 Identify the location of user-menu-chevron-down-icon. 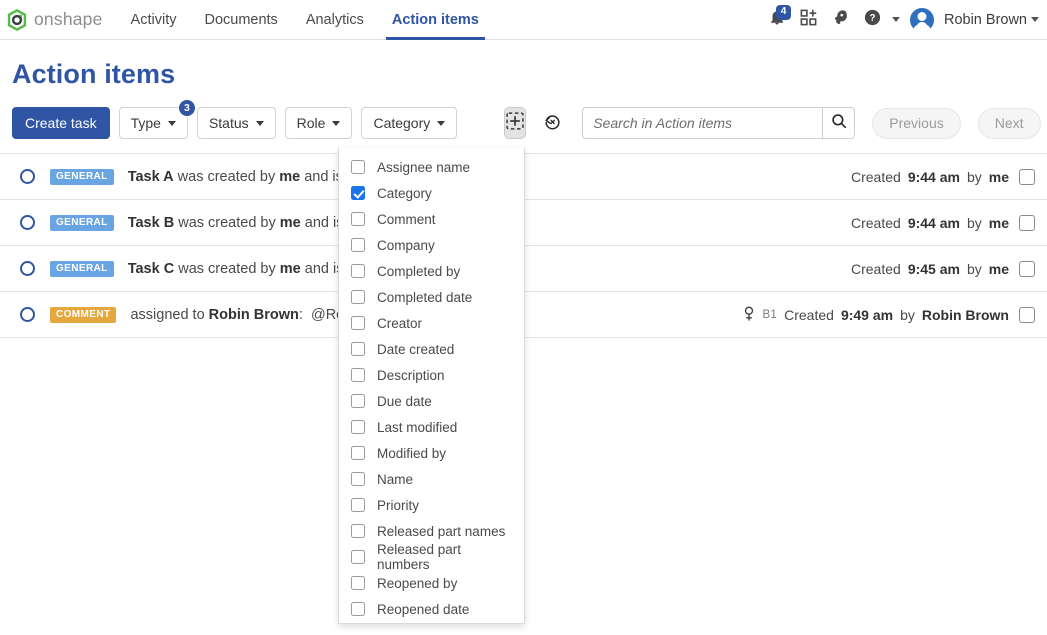
(1035, 19).